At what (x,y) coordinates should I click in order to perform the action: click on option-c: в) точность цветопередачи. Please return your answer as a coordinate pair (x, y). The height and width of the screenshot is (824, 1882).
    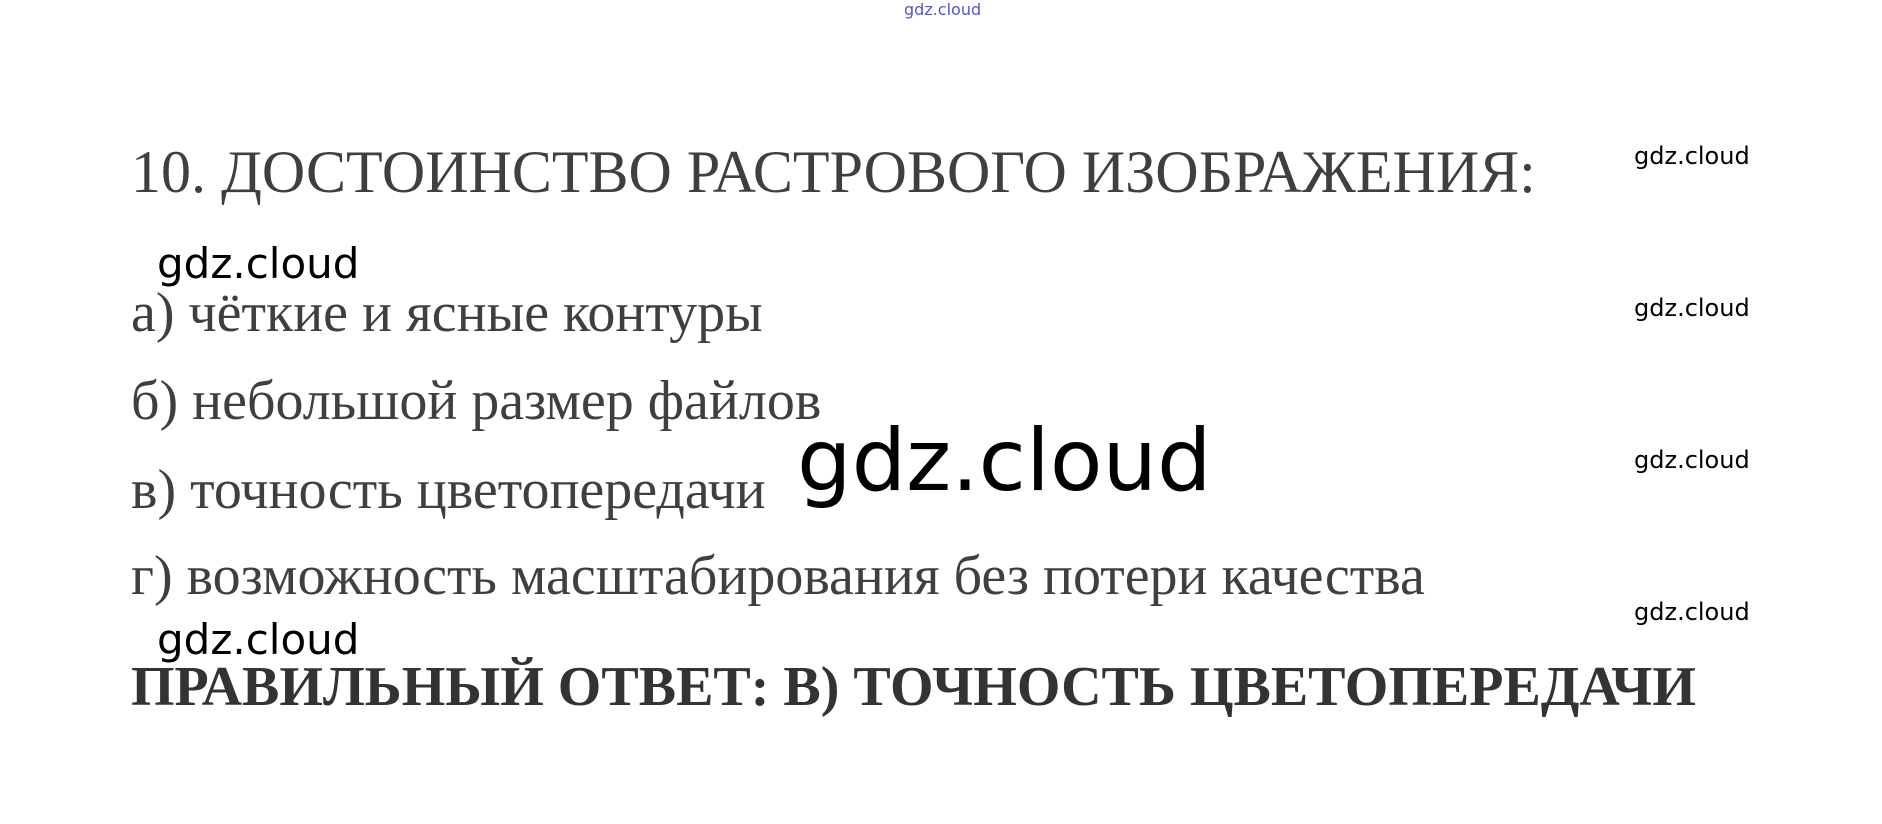
    Looking at the image, I should click on (448, 490).